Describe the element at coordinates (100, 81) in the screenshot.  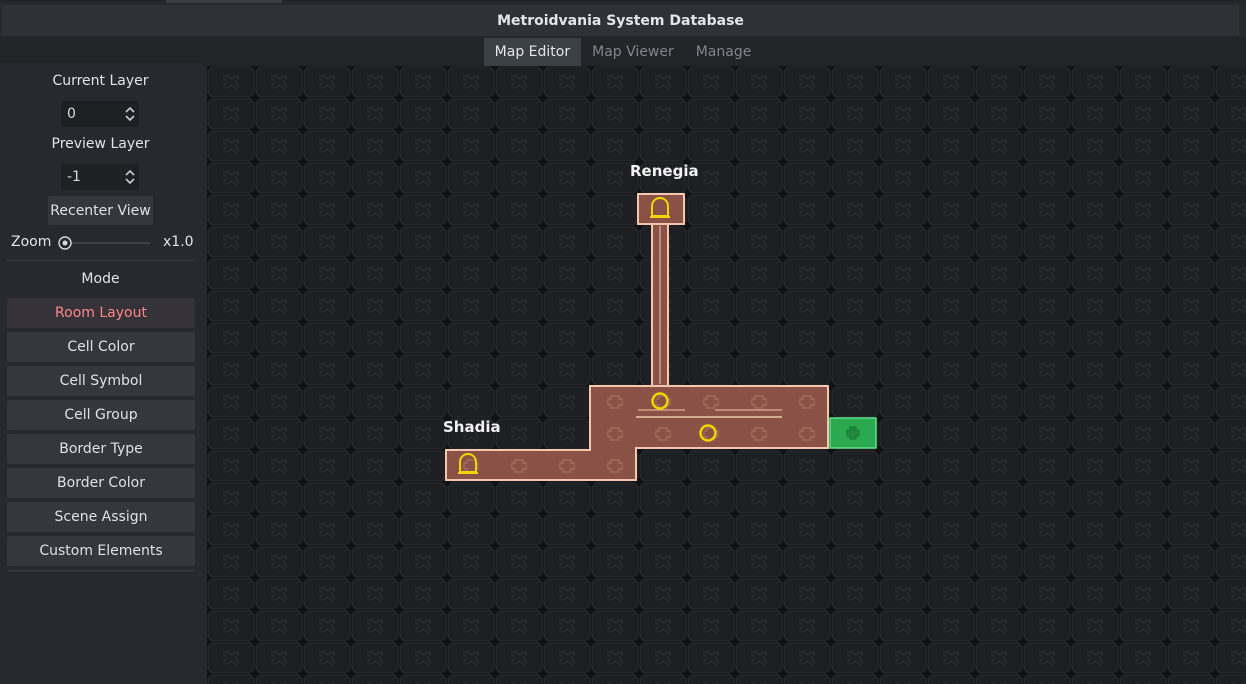
I see `current-layer-label: Current Layer` at that location.